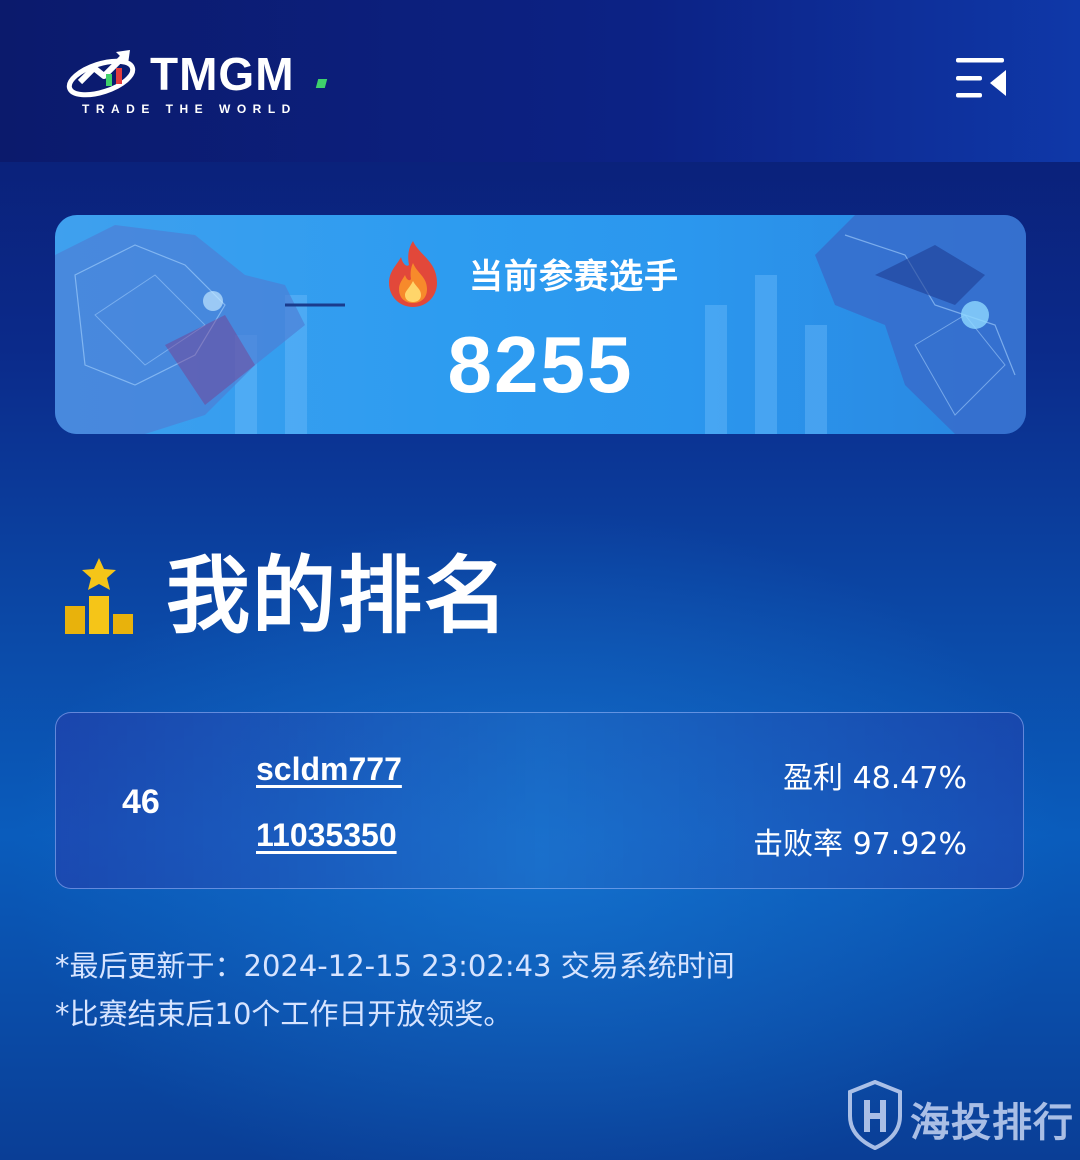 The height and width of the screenshot is (1160, 1080). Describe the element at coordinates (992, 1123) in the screenshot. I see `watermark-text: 海投排行` at that location.